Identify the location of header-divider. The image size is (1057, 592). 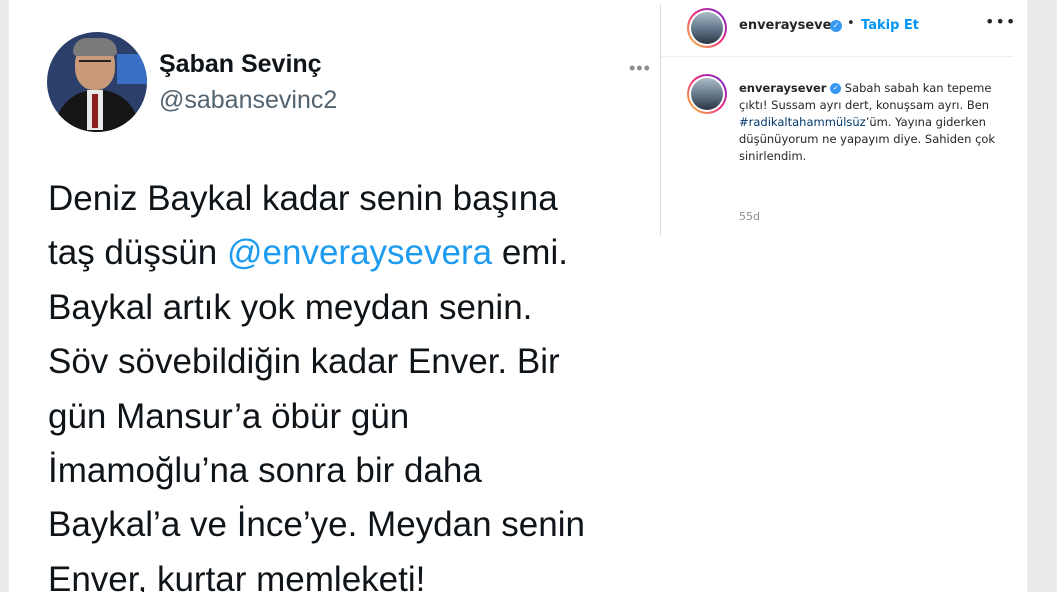
(837, 56).